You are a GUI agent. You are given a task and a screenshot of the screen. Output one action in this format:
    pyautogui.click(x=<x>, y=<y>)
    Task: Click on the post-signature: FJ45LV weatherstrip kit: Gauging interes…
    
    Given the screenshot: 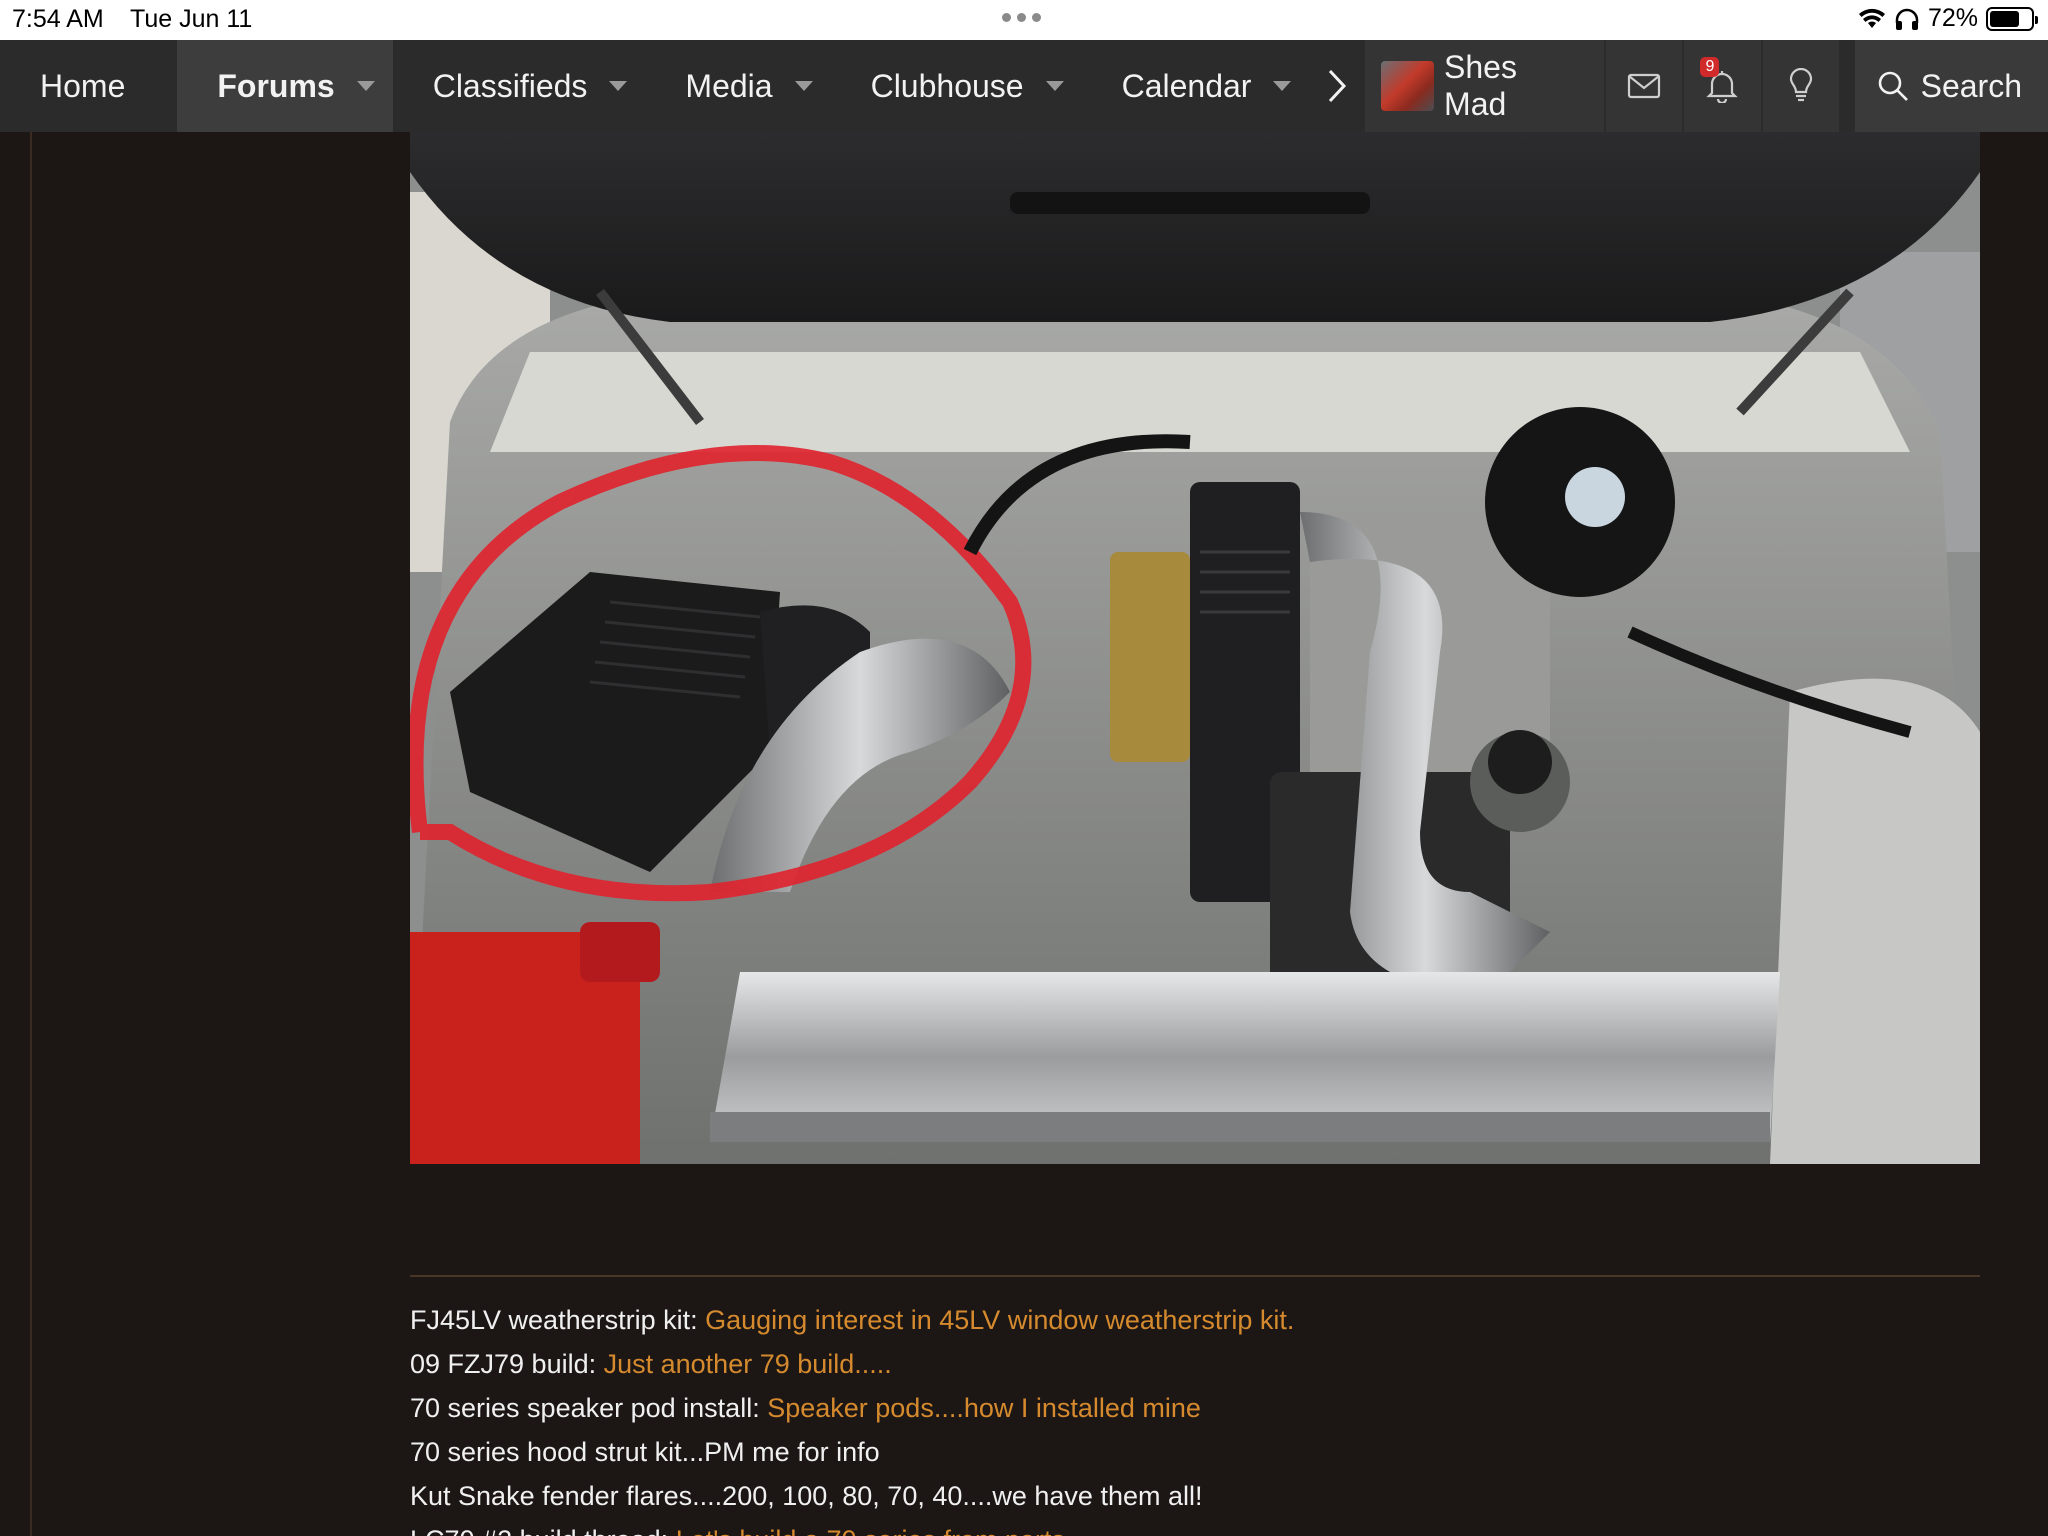 What is the action you would take?
    pyautogui.click(x=1195, y=1417)
    